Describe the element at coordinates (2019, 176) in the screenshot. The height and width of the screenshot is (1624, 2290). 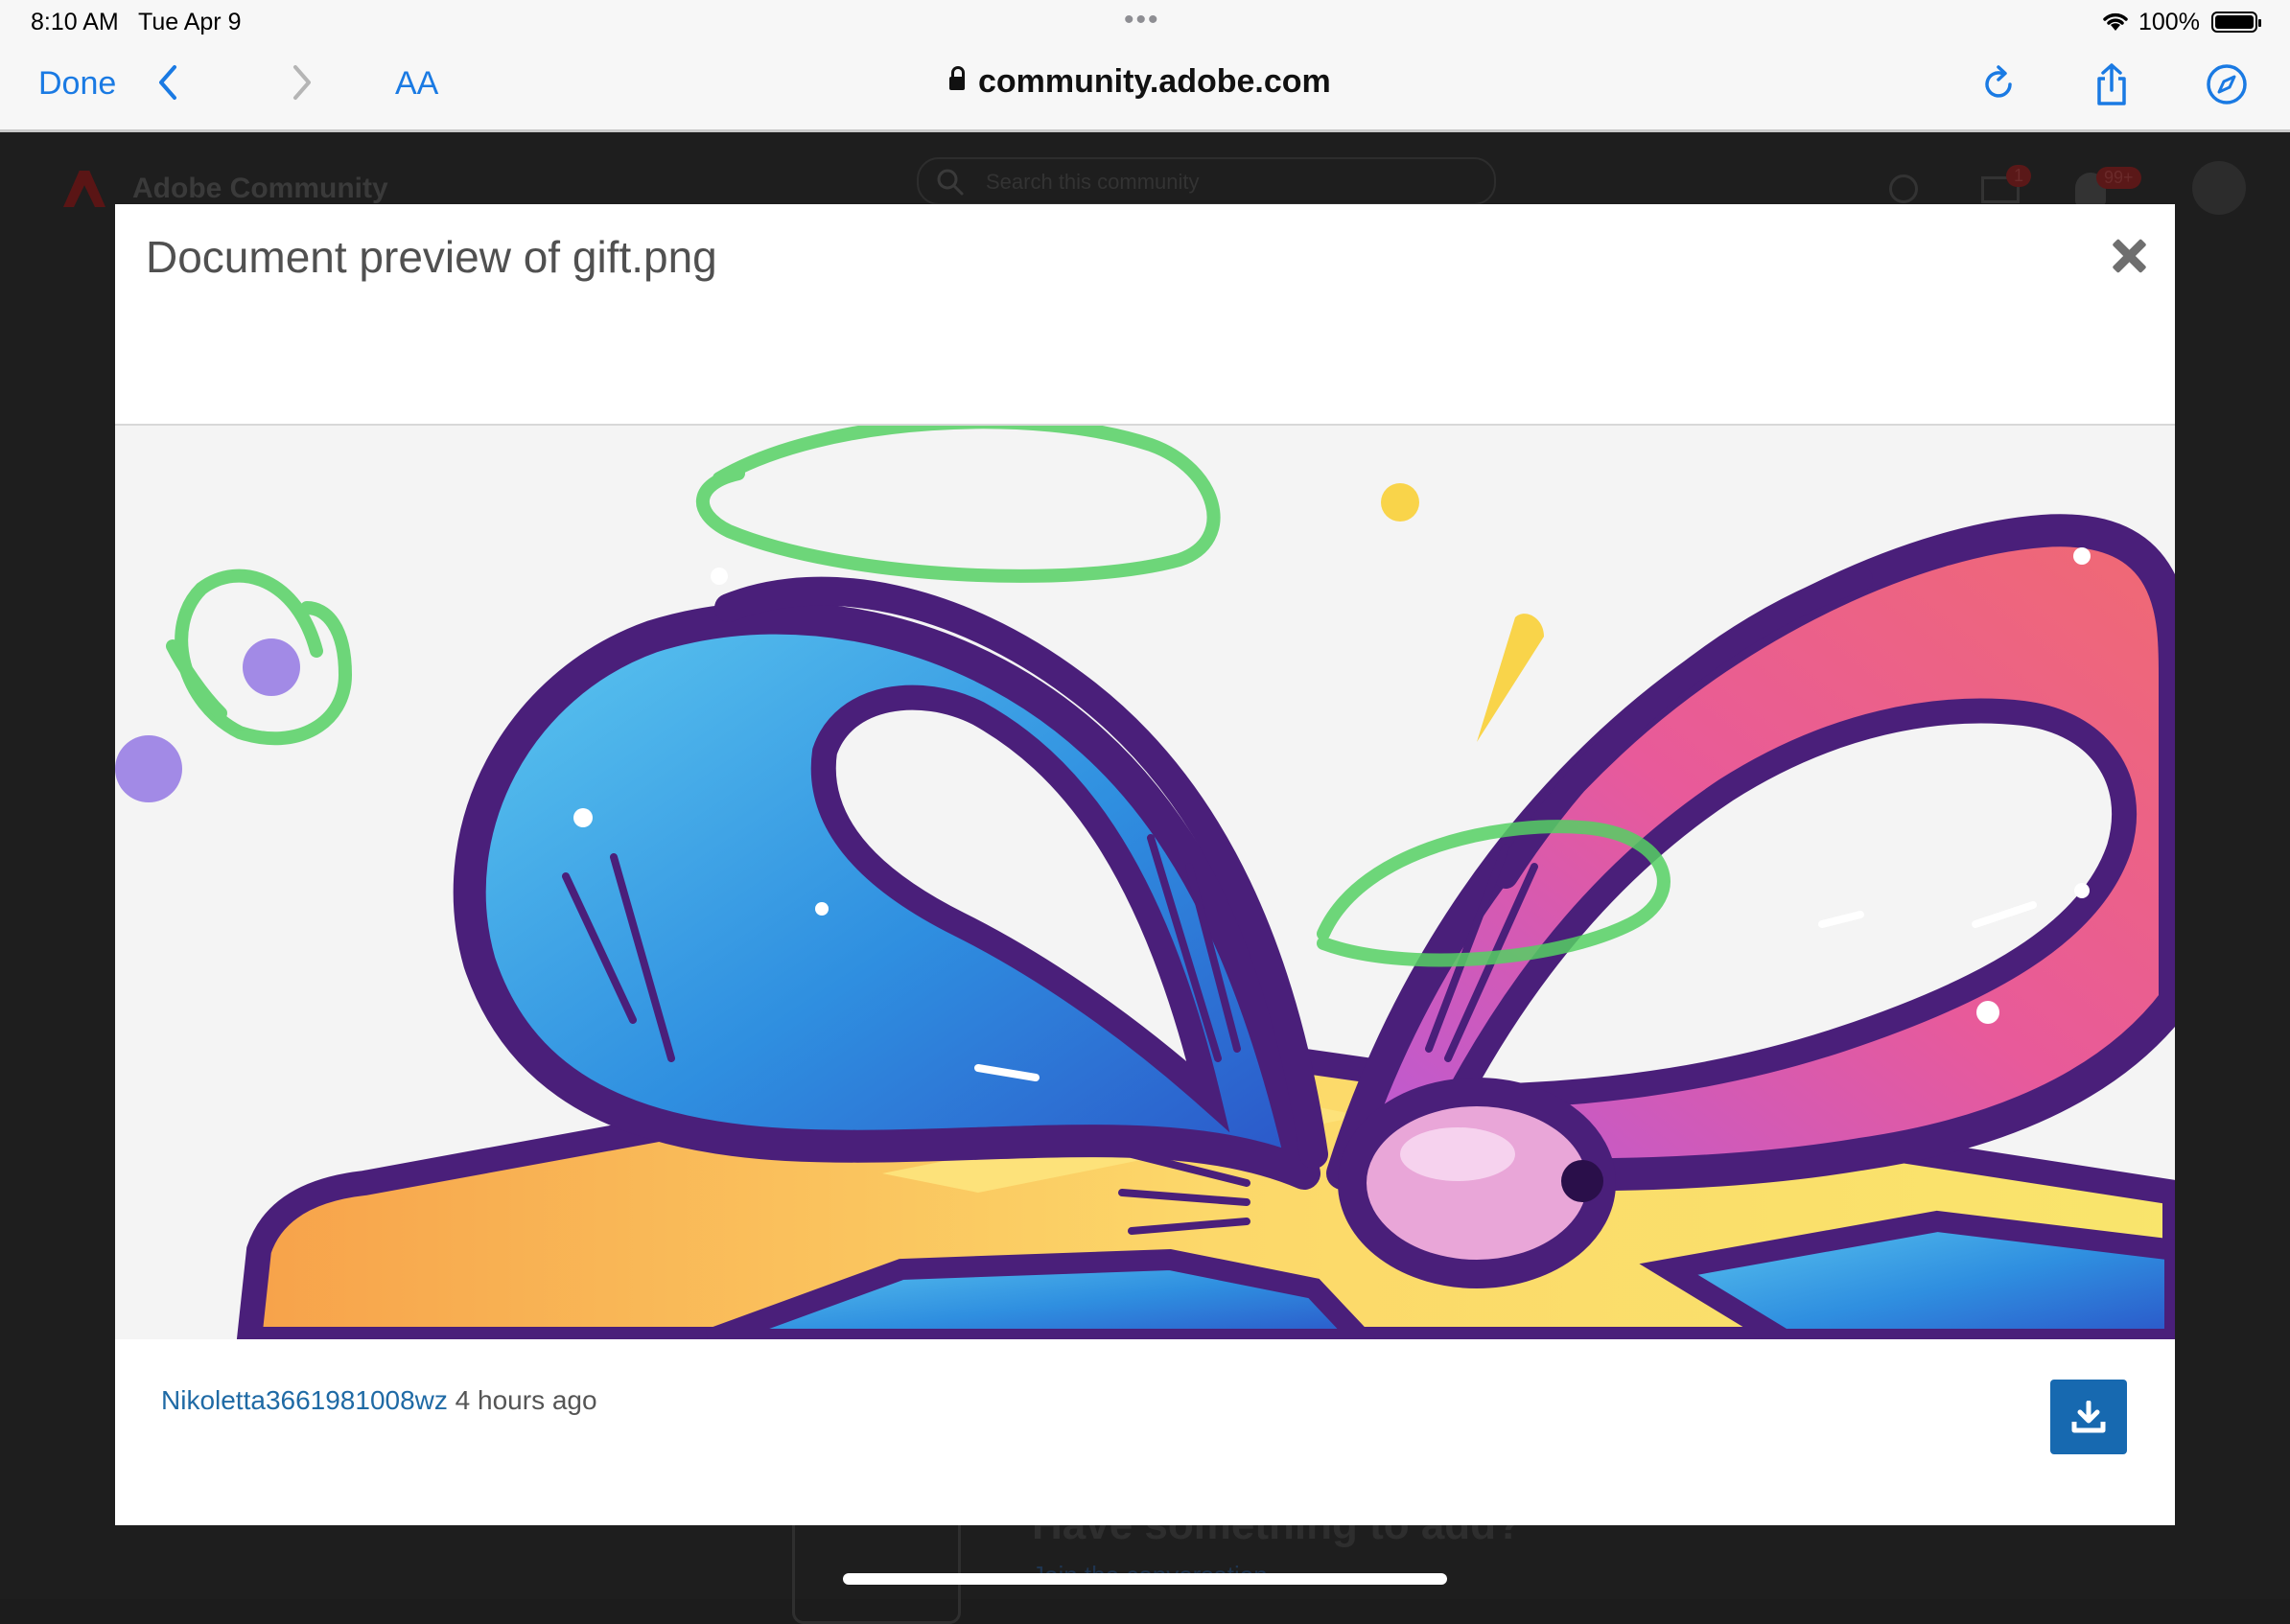
I see `mail-badge: 1` at that location.